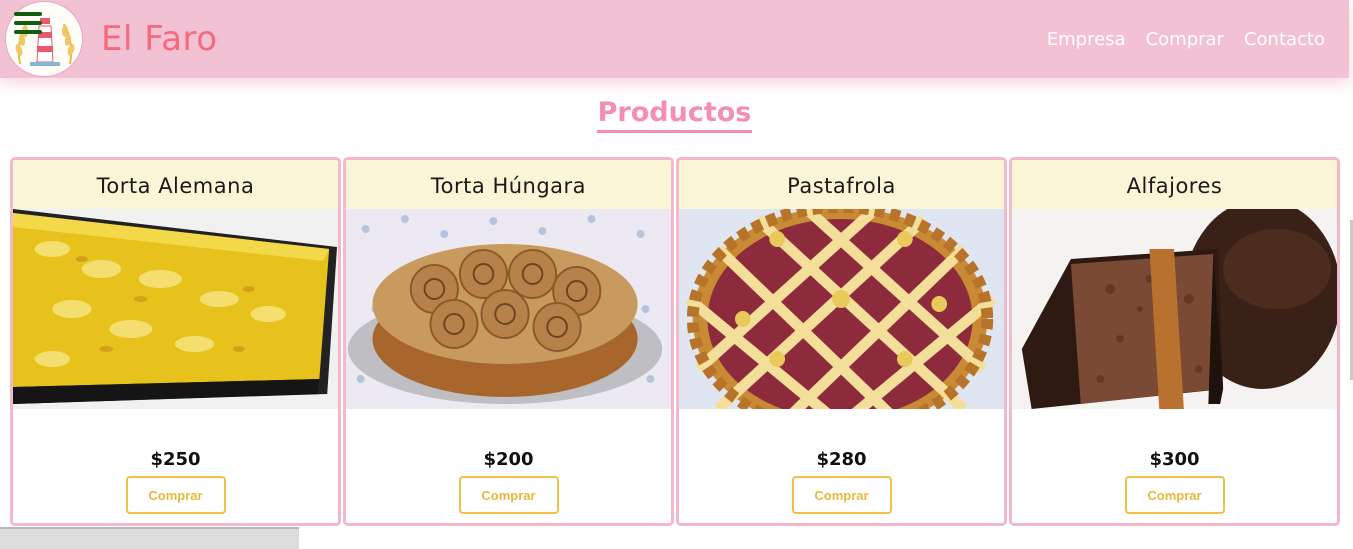  What do you see at coordinates (841, 309) in the screenshot?
I see `pastafrola-photo` at bounding box center [841, 309].